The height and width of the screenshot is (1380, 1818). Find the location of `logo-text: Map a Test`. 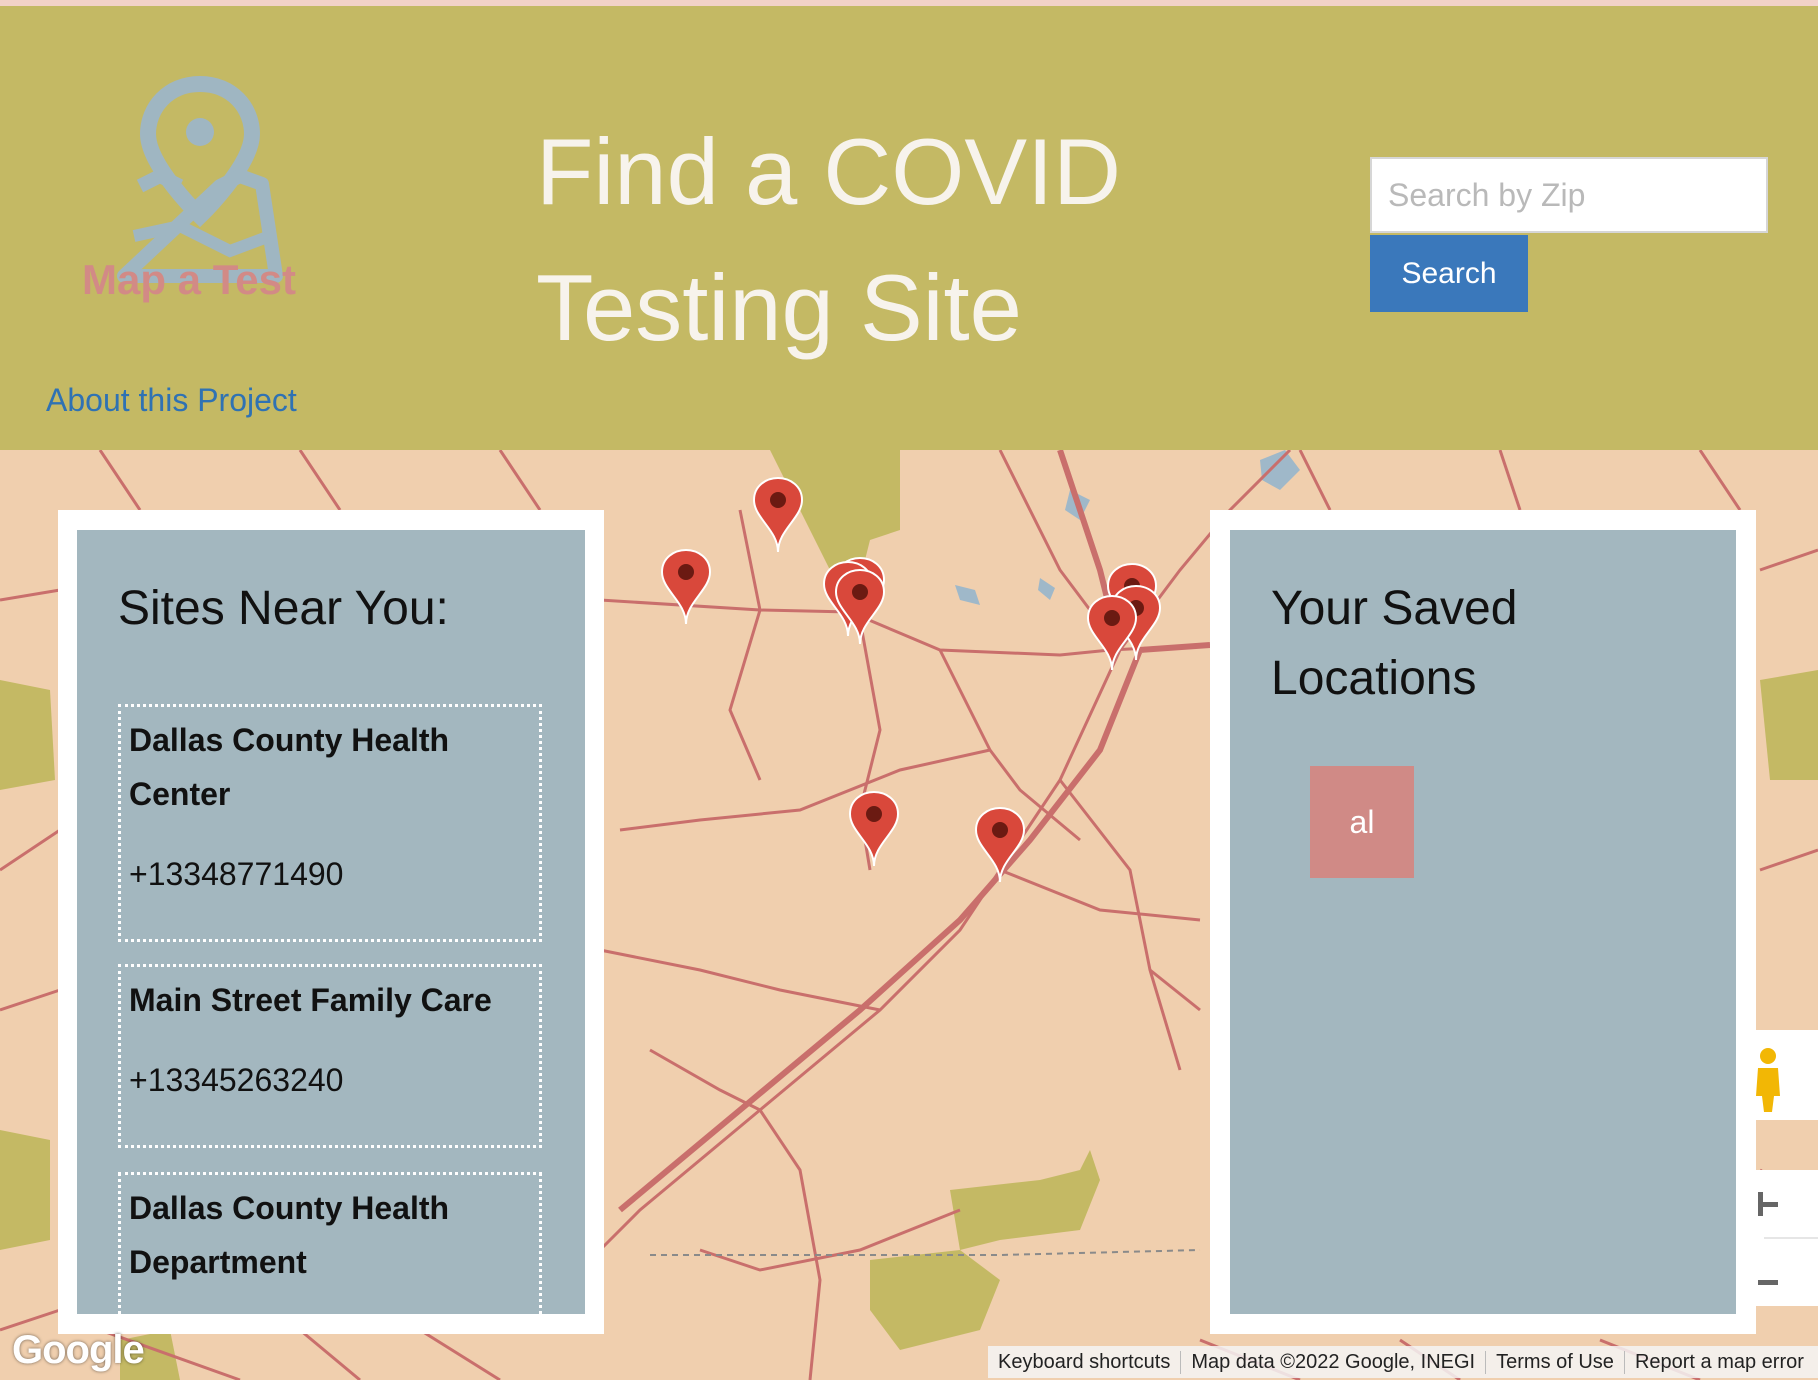

logo-text: Map a Test is located at coordinates (189, 279).